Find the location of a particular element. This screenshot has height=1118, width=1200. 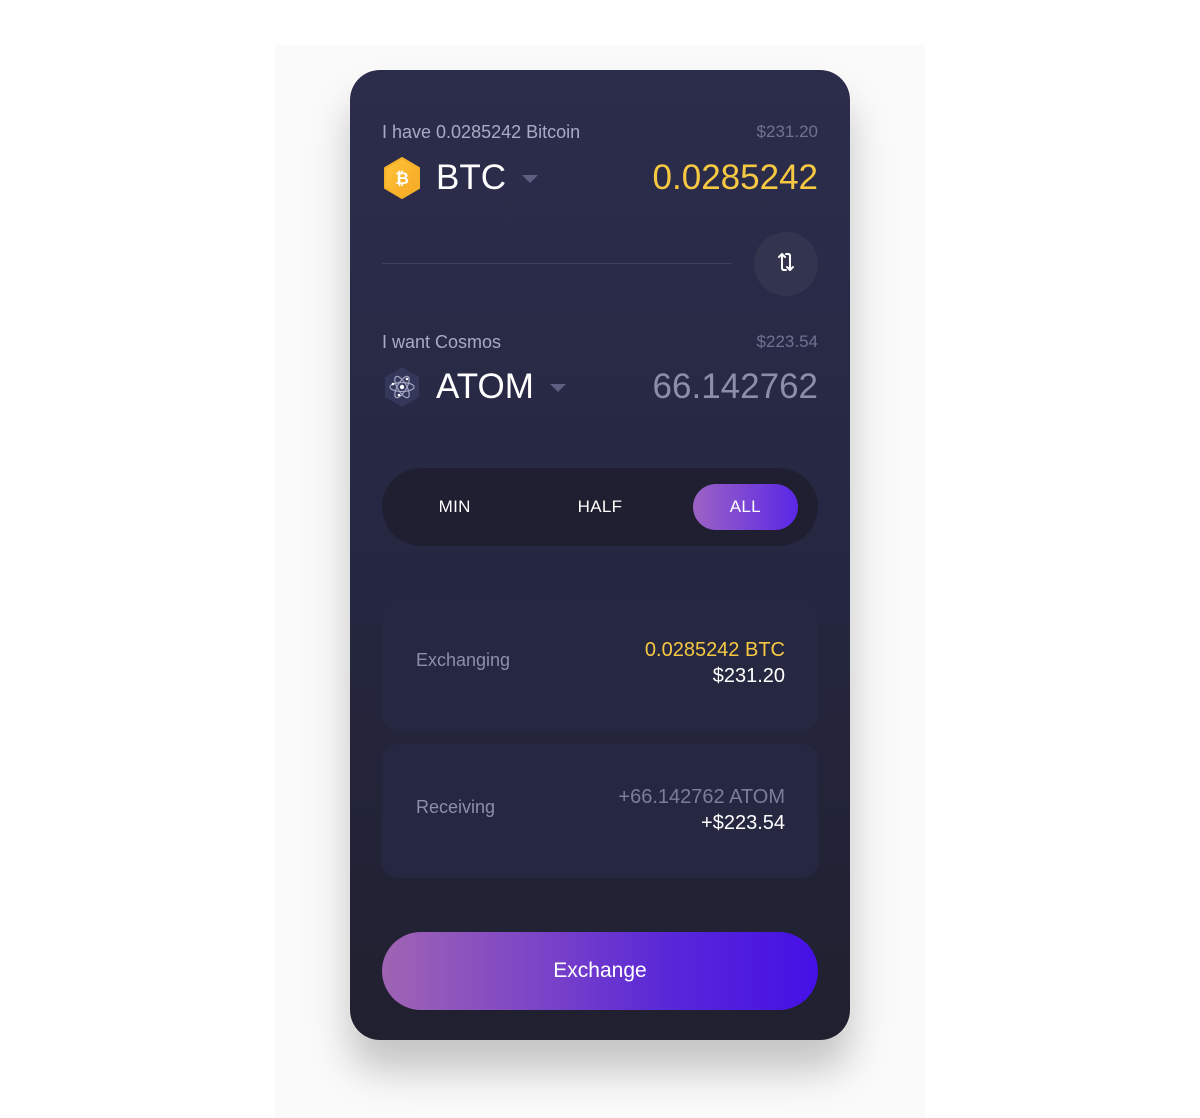

receiving-summary: Receiving +66.142762 ATOM +$223.54 is located at coordinates (600, 811).